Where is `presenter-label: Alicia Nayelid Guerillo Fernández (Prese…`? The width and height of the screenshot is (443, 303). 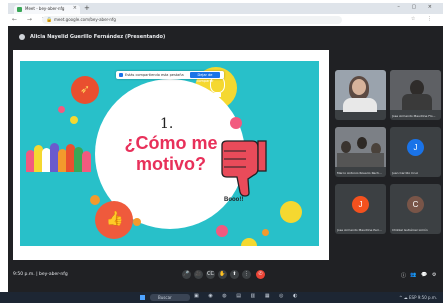
presenter-label: Alicia Nayelid Guerillo Fernández (Prese… is located at coordinates (98, 37).